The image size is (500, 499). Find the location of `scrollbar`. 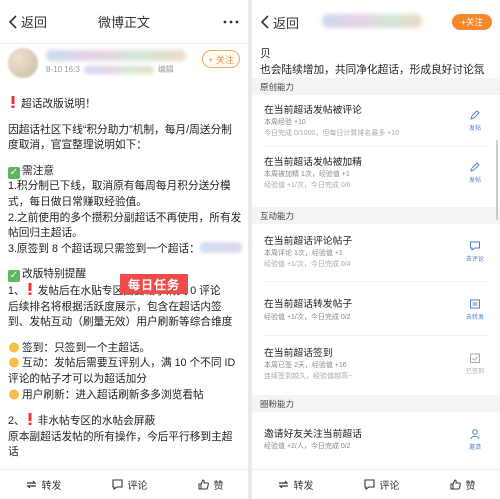

scrollbar is located at coordinates (497, 180).